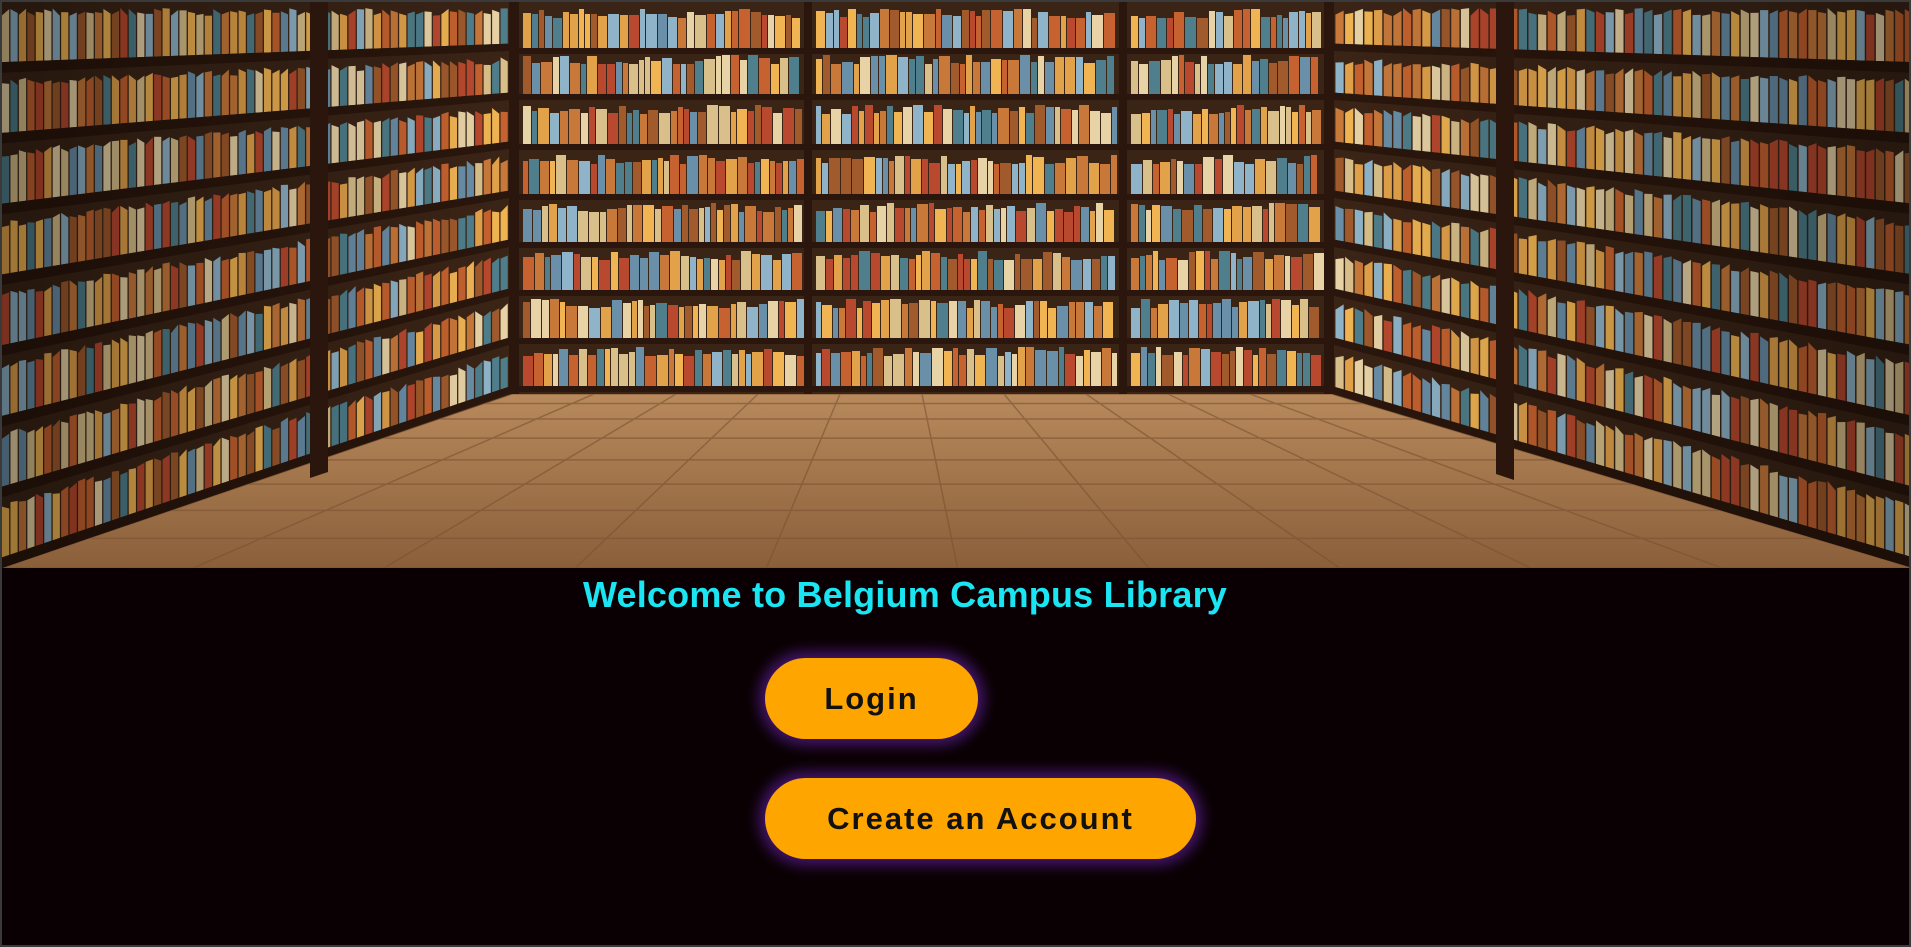  What do you see at coordinates (871, 698) in the screenshot?
I see `login-button: Login` at bounding box center [871, 698].